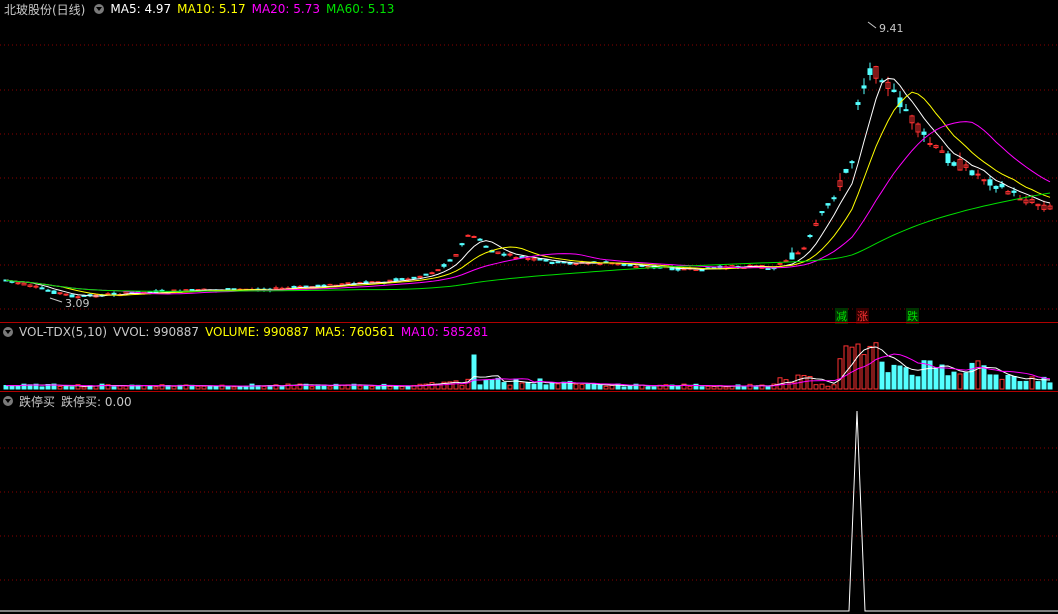 The image size is (1058, 614). Describe the element at coordinates (156, 332) in the screenshot. I see `vvol-readout: VVOL: 990887` at that location.